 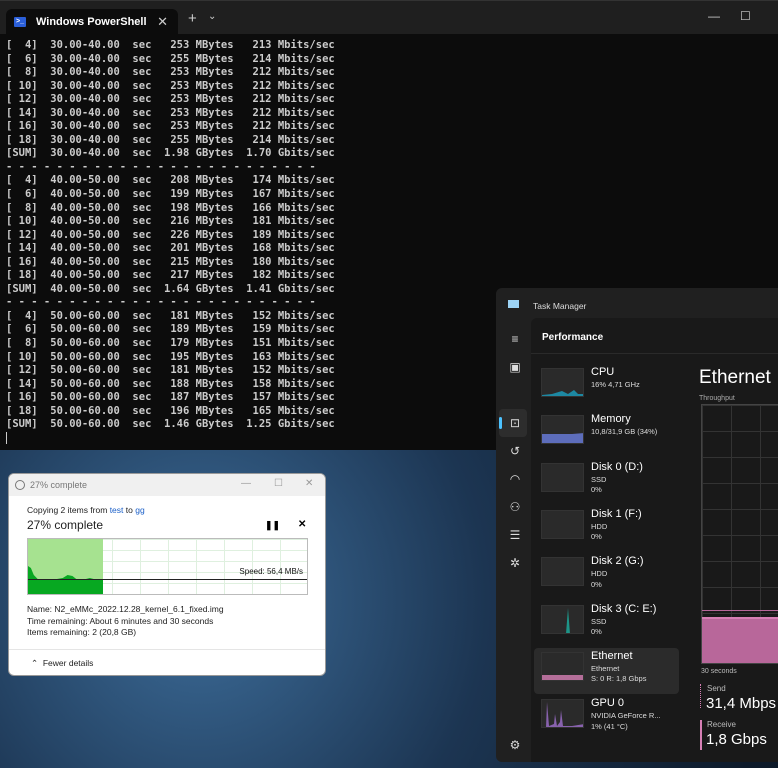 What do you see at coordinates (139, 510) in the screenshot?
I see `dest-link: gg` at bounding box center [139, 510].